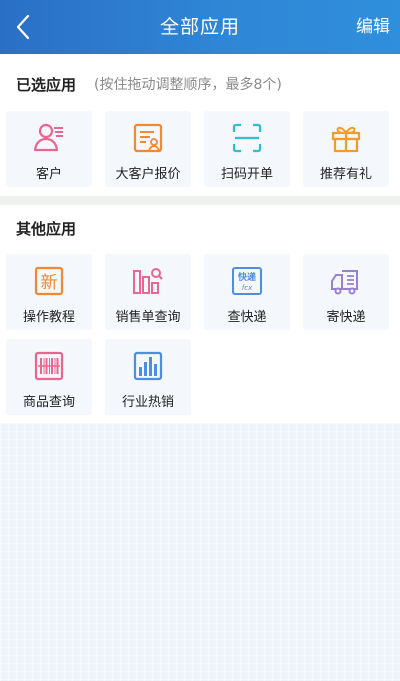 Image resolution: width=400 pixels, height=681 pixels. Describe the element at coordinates (49, 366) in the screenshot. I see `product-query-icon` at that location.